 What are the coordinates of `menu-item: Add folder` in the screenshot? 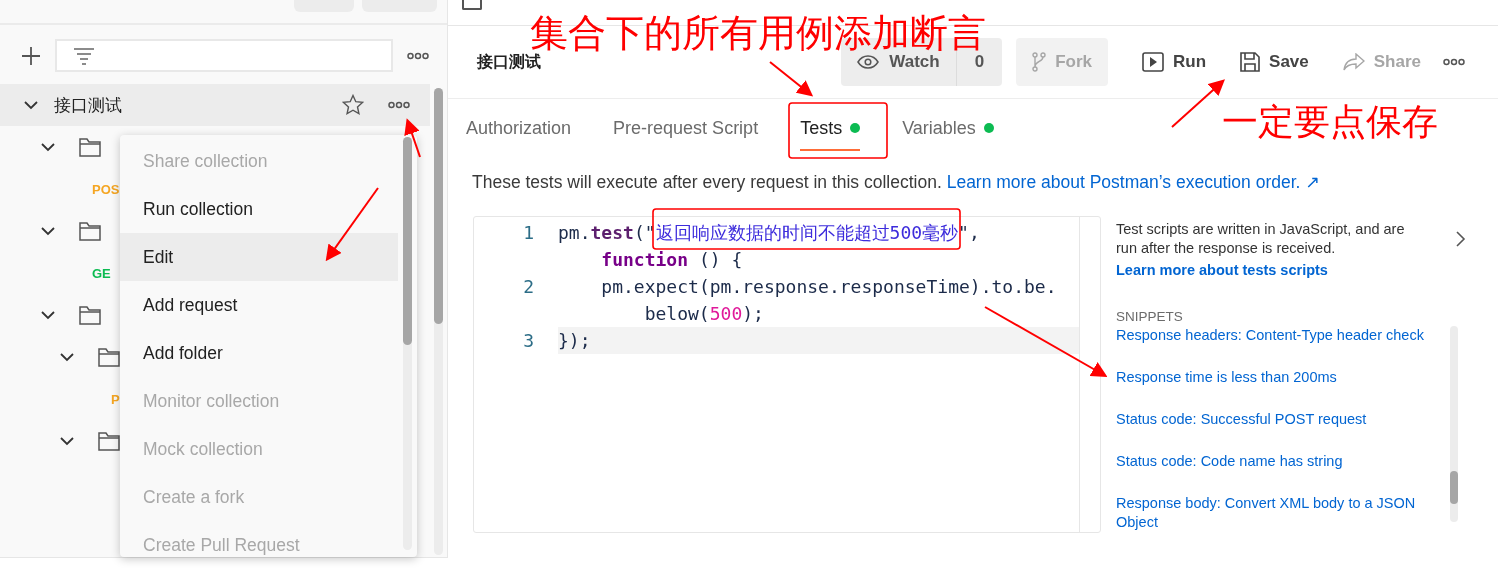 It's located at (259, 353).